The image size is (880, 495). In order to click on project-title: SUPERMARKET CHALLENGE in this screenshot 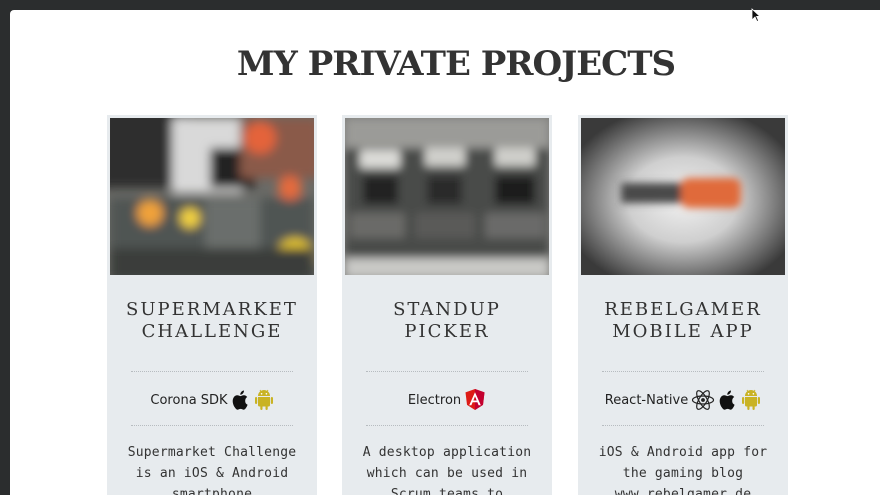, I will do `click(212, 320)`.